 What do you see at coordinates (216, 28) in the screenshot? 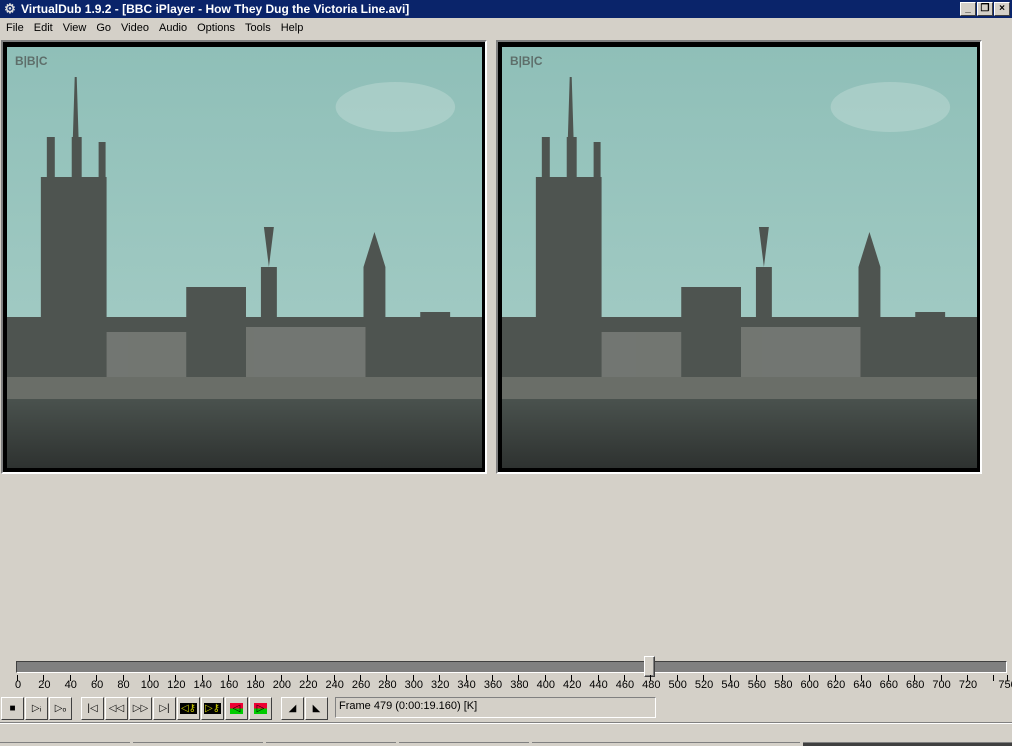
I see `menu-options: Options` at bounding box center [216, 28].